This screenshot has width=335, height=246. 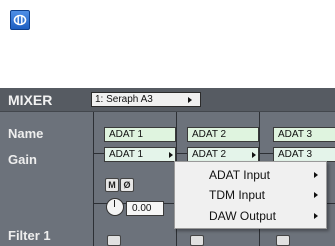 What do you see at coordinates (112, 185) in the screenshot?
I see `mute-button: M` at bounding box center [112, 185].